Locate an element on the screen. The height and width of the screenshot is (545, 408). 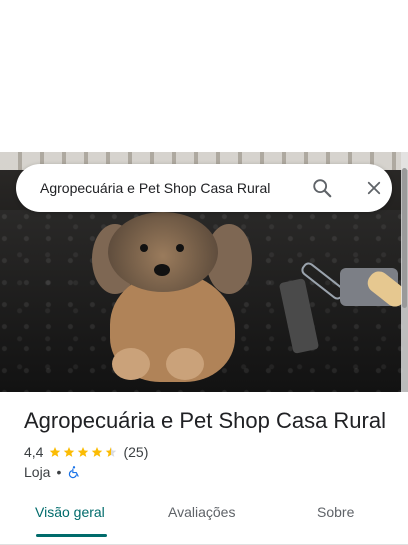
dog-eye-left is located at coordinates (144, 248).